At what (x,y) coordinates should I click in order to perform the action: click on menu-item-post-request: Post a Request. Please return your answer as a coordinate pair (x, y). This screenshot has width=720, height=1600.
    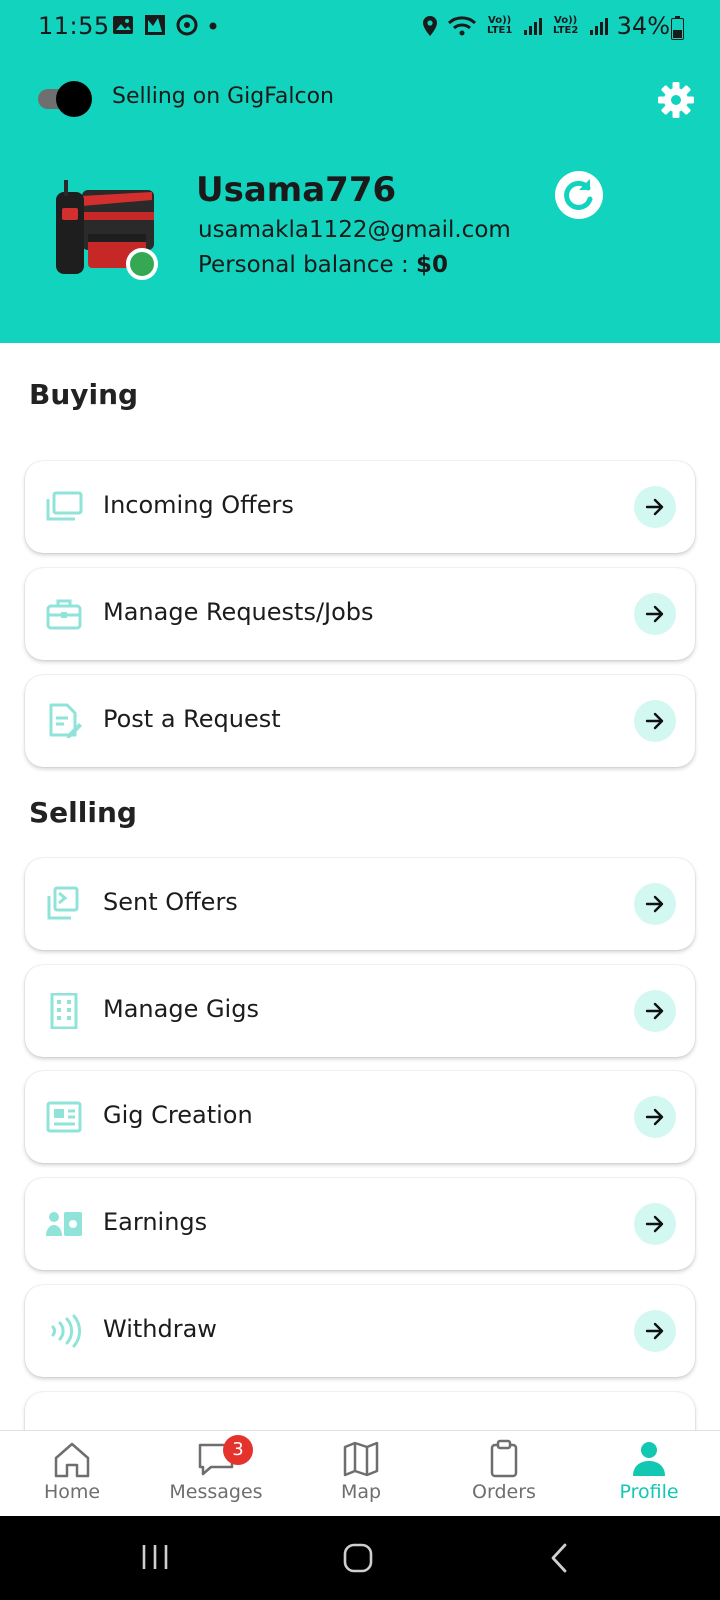
    Looking at the image, I should click on (360, 721).